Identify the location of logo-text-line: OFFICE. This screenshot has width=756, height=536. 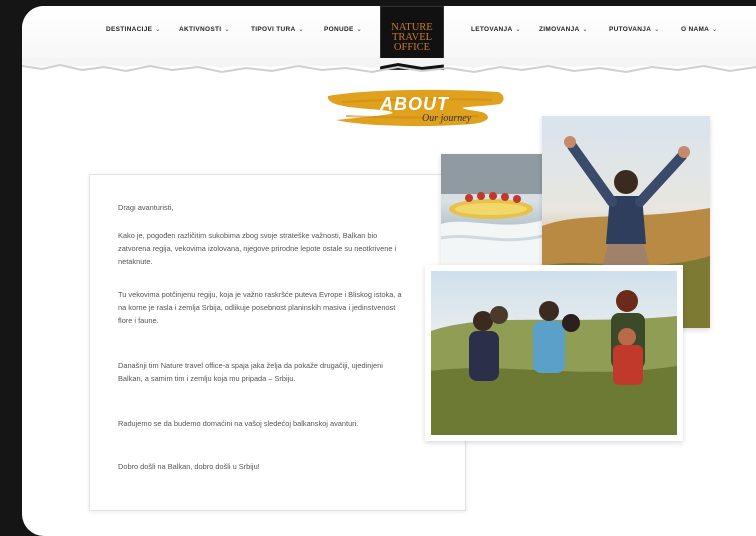
(412, 47).